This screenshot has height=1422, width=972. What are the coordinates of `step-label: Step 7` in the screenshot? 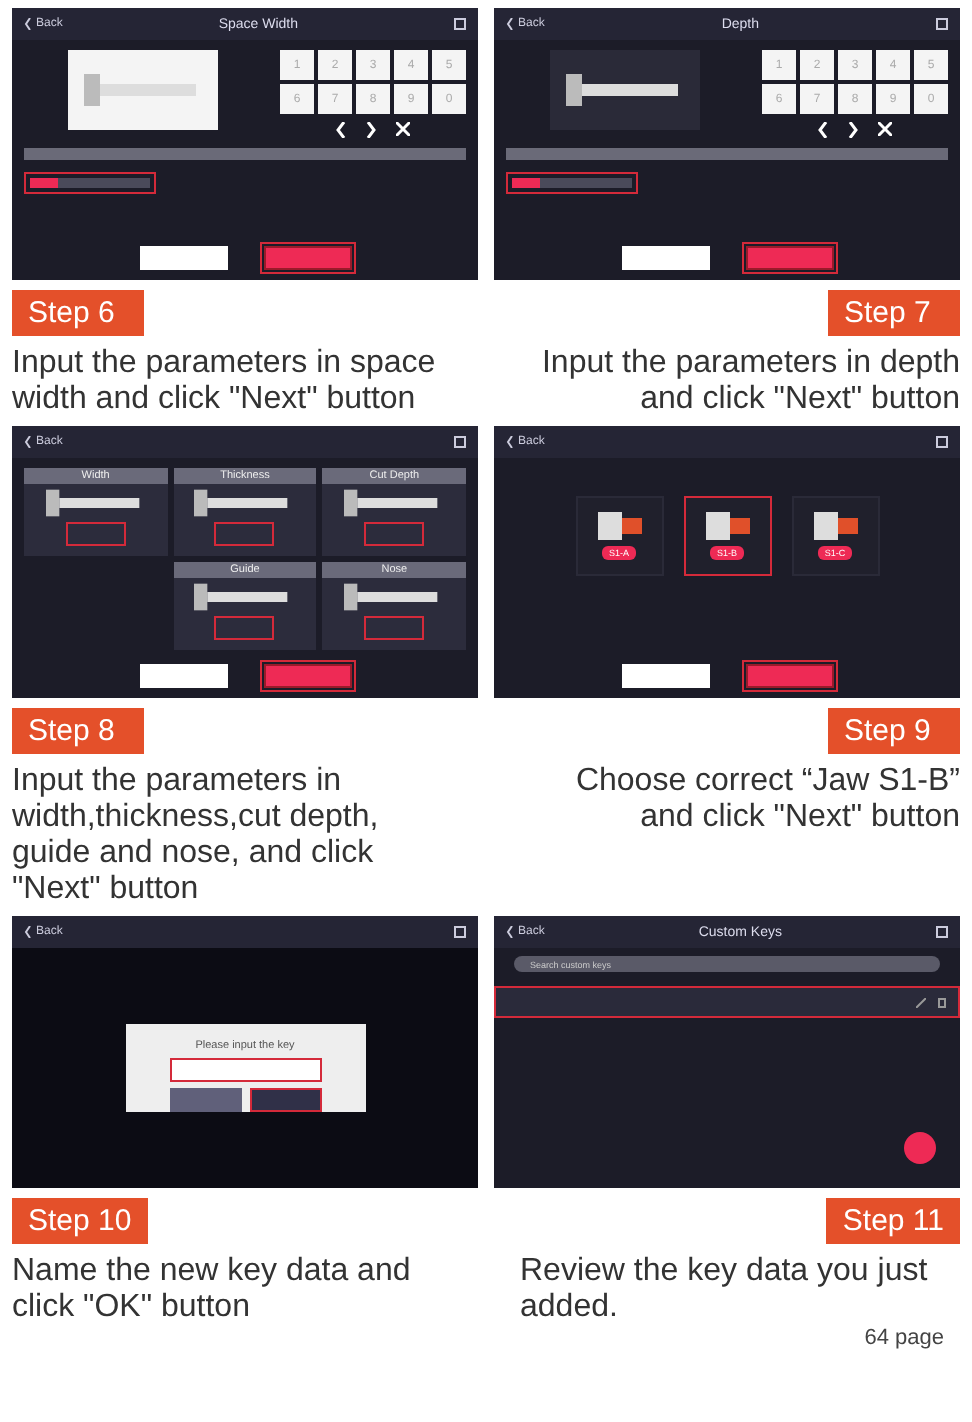 It's located at (894, 313).